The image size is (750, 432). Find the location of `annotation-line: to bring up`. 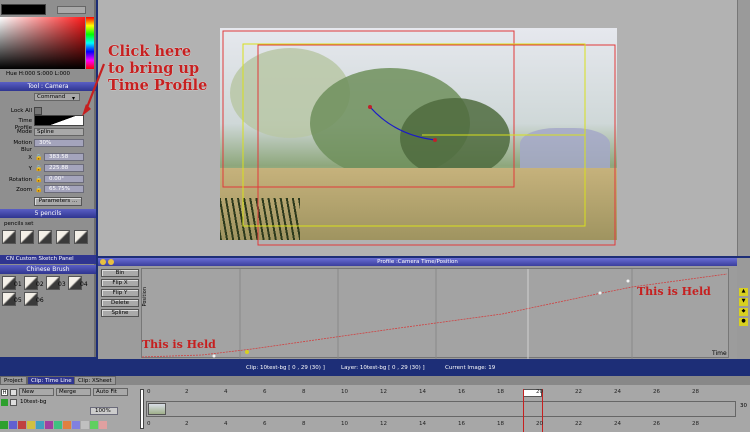

annotation-line: to bring up is located at coordinates (154, 68).